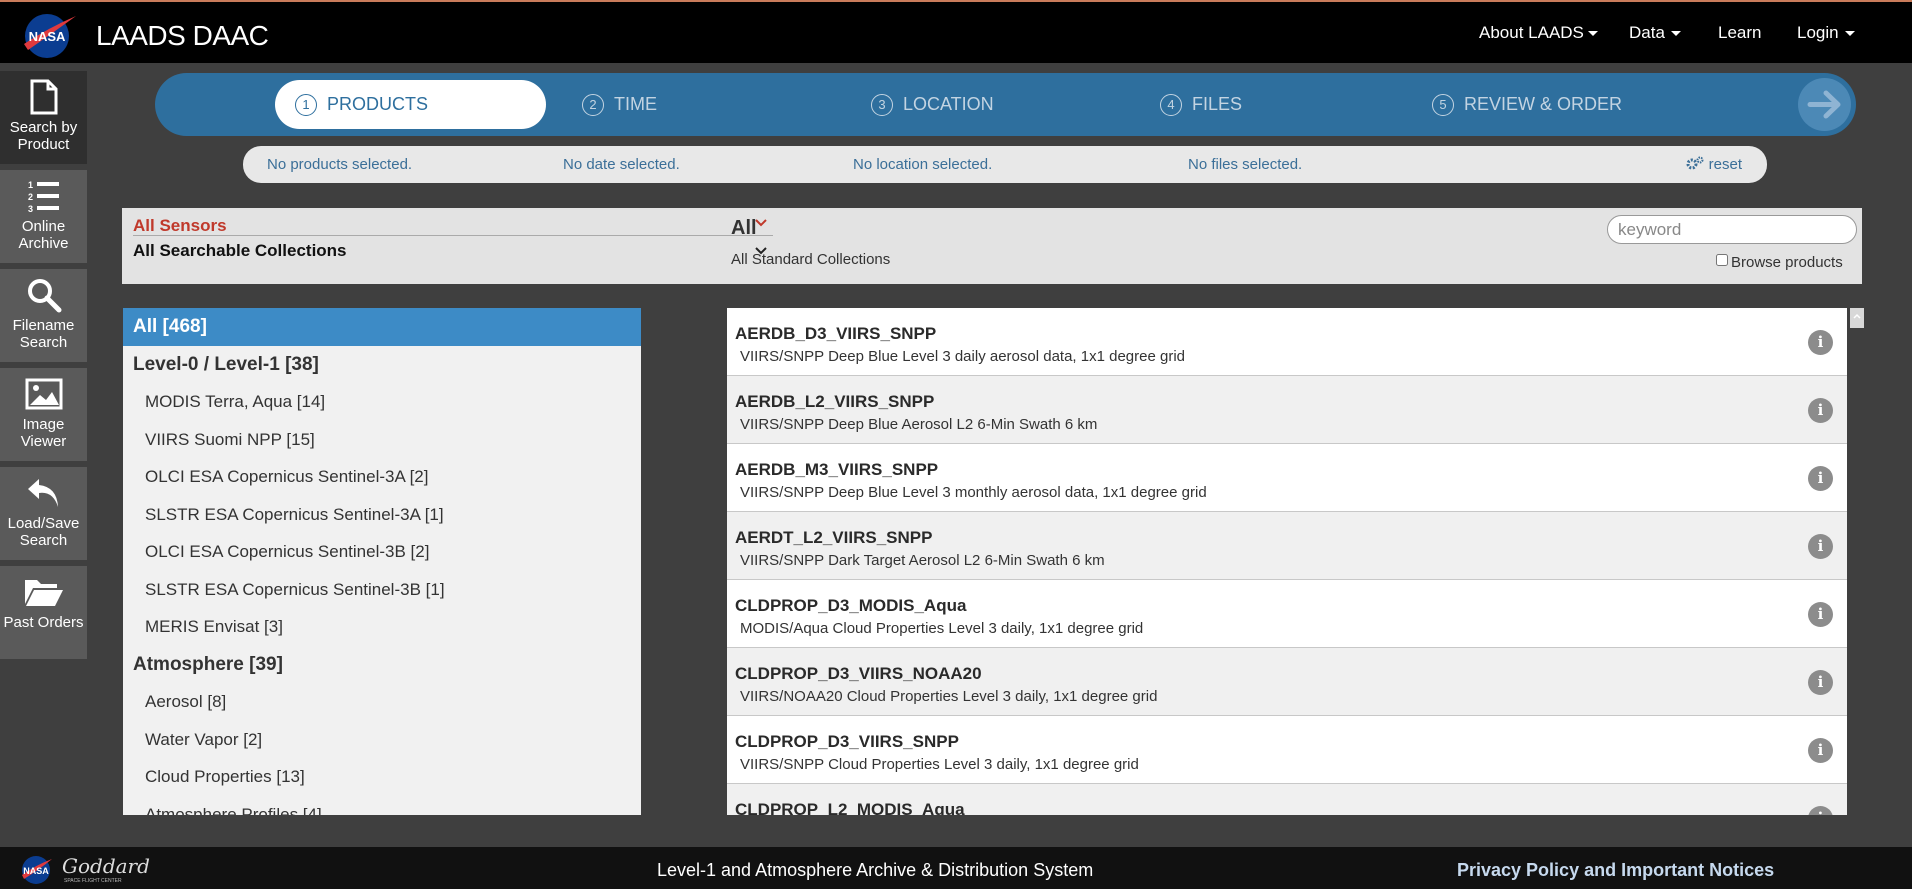  What do you see at coordinates (382, 702) in the screenshot?
I see `category-item: Aerosol [8]` at bounding box center [382, 702].